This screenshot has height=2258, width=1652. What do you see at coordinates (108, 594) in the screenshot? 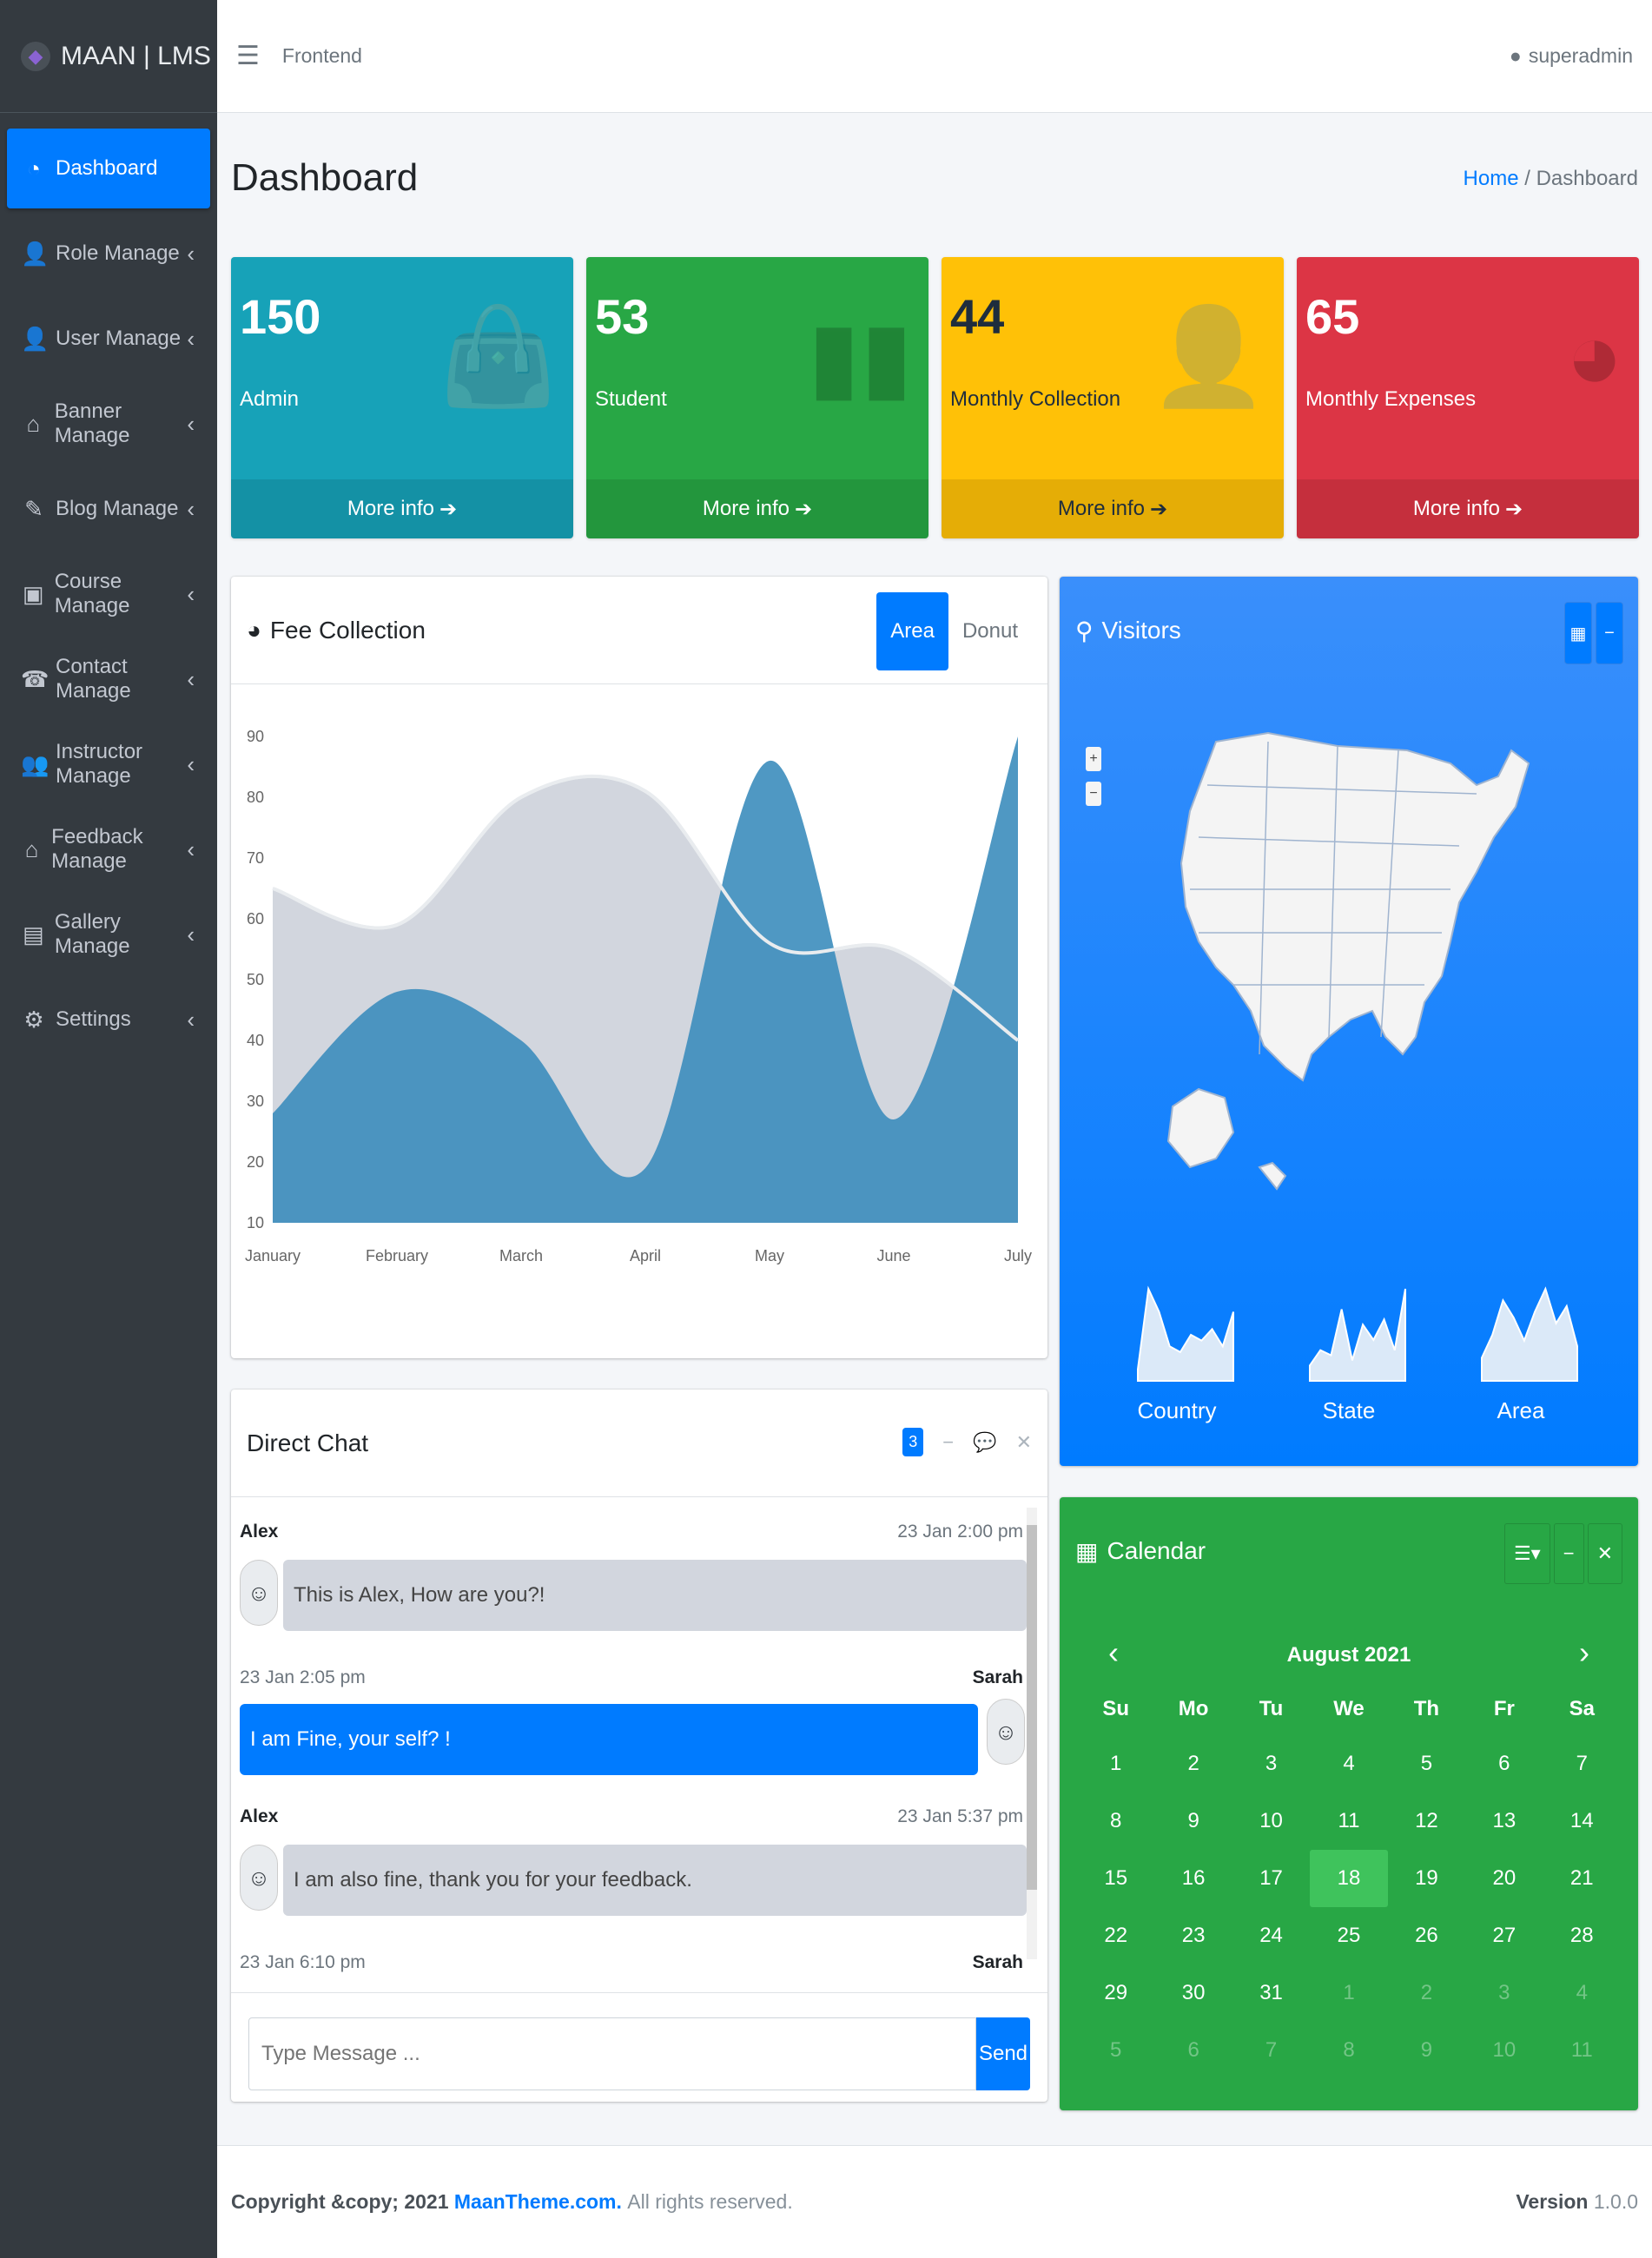
I see `sidebar-item-course-manage: ▣ Course Manage ‹` at bounding box center [108, 594].